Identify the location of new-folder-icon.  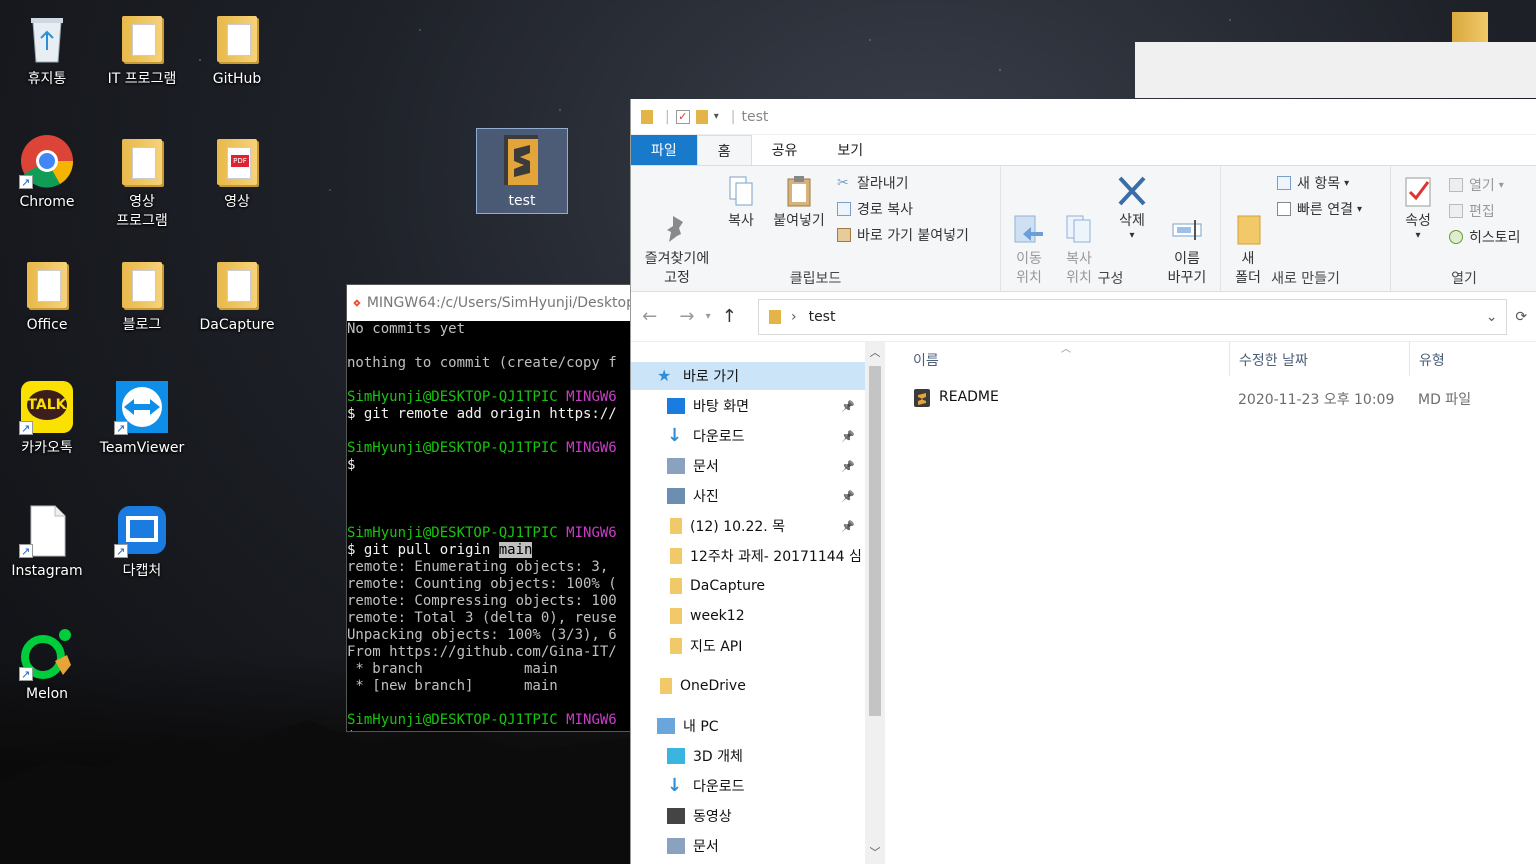
(1248, 219).